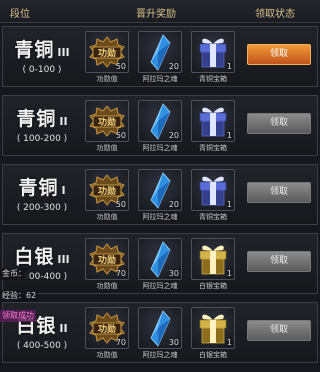  I want to click on rank-tier: I, so click(63, 190).